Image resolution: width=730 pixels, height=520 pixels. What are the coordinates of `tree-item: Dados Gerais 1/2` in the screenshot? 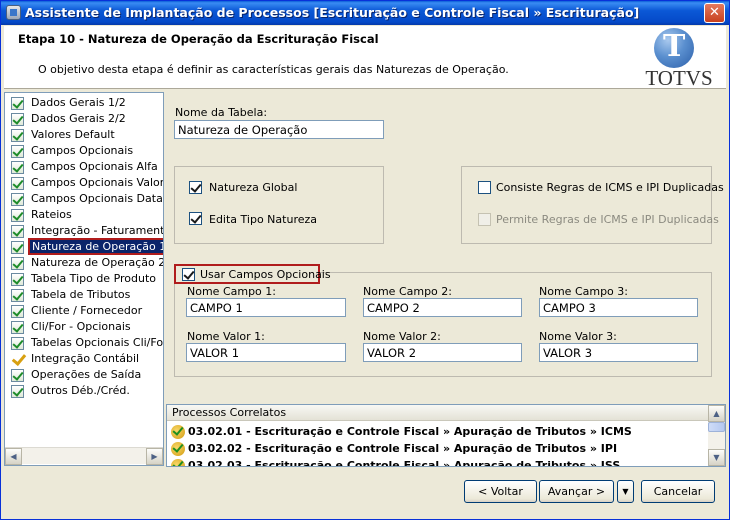 It's located at (85, 103).